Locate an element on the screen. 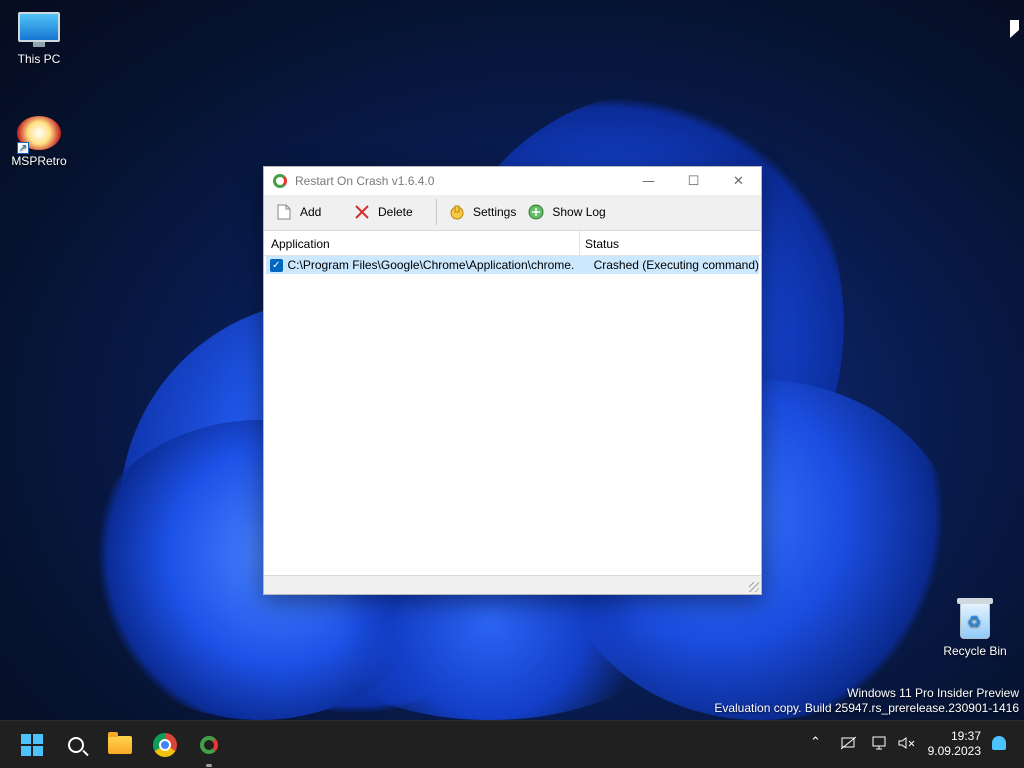 The image size is (1024, 768). taskbar-clock: 19:37 9.09.2023 is located at coordinates (954, 744).